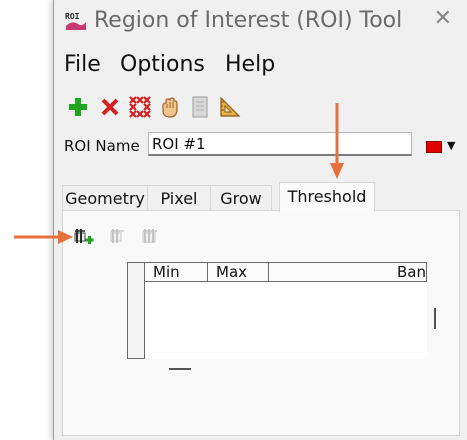 The height and width of the screenshot is (440, 467). What do you see at coordinates (248, 20) in the screenshot?
I see `window-title: Region of Interest (ROI) Tool` at bounding box center [248, 20].